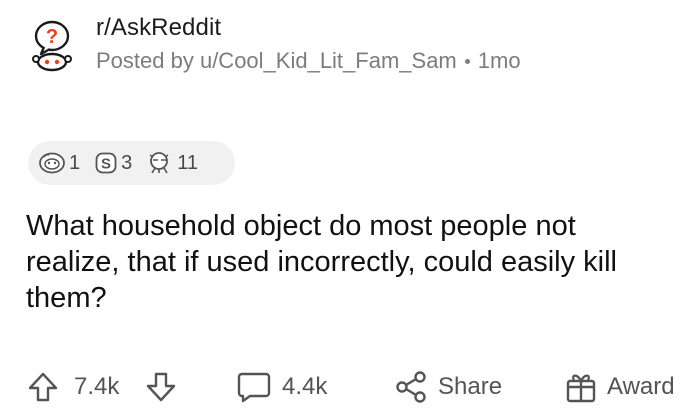 The width and height of the screenshot is (700, 419). Describe the element at coordinates (127, 162) in the screenshot. I see `award-count-silver: 3` at that location.